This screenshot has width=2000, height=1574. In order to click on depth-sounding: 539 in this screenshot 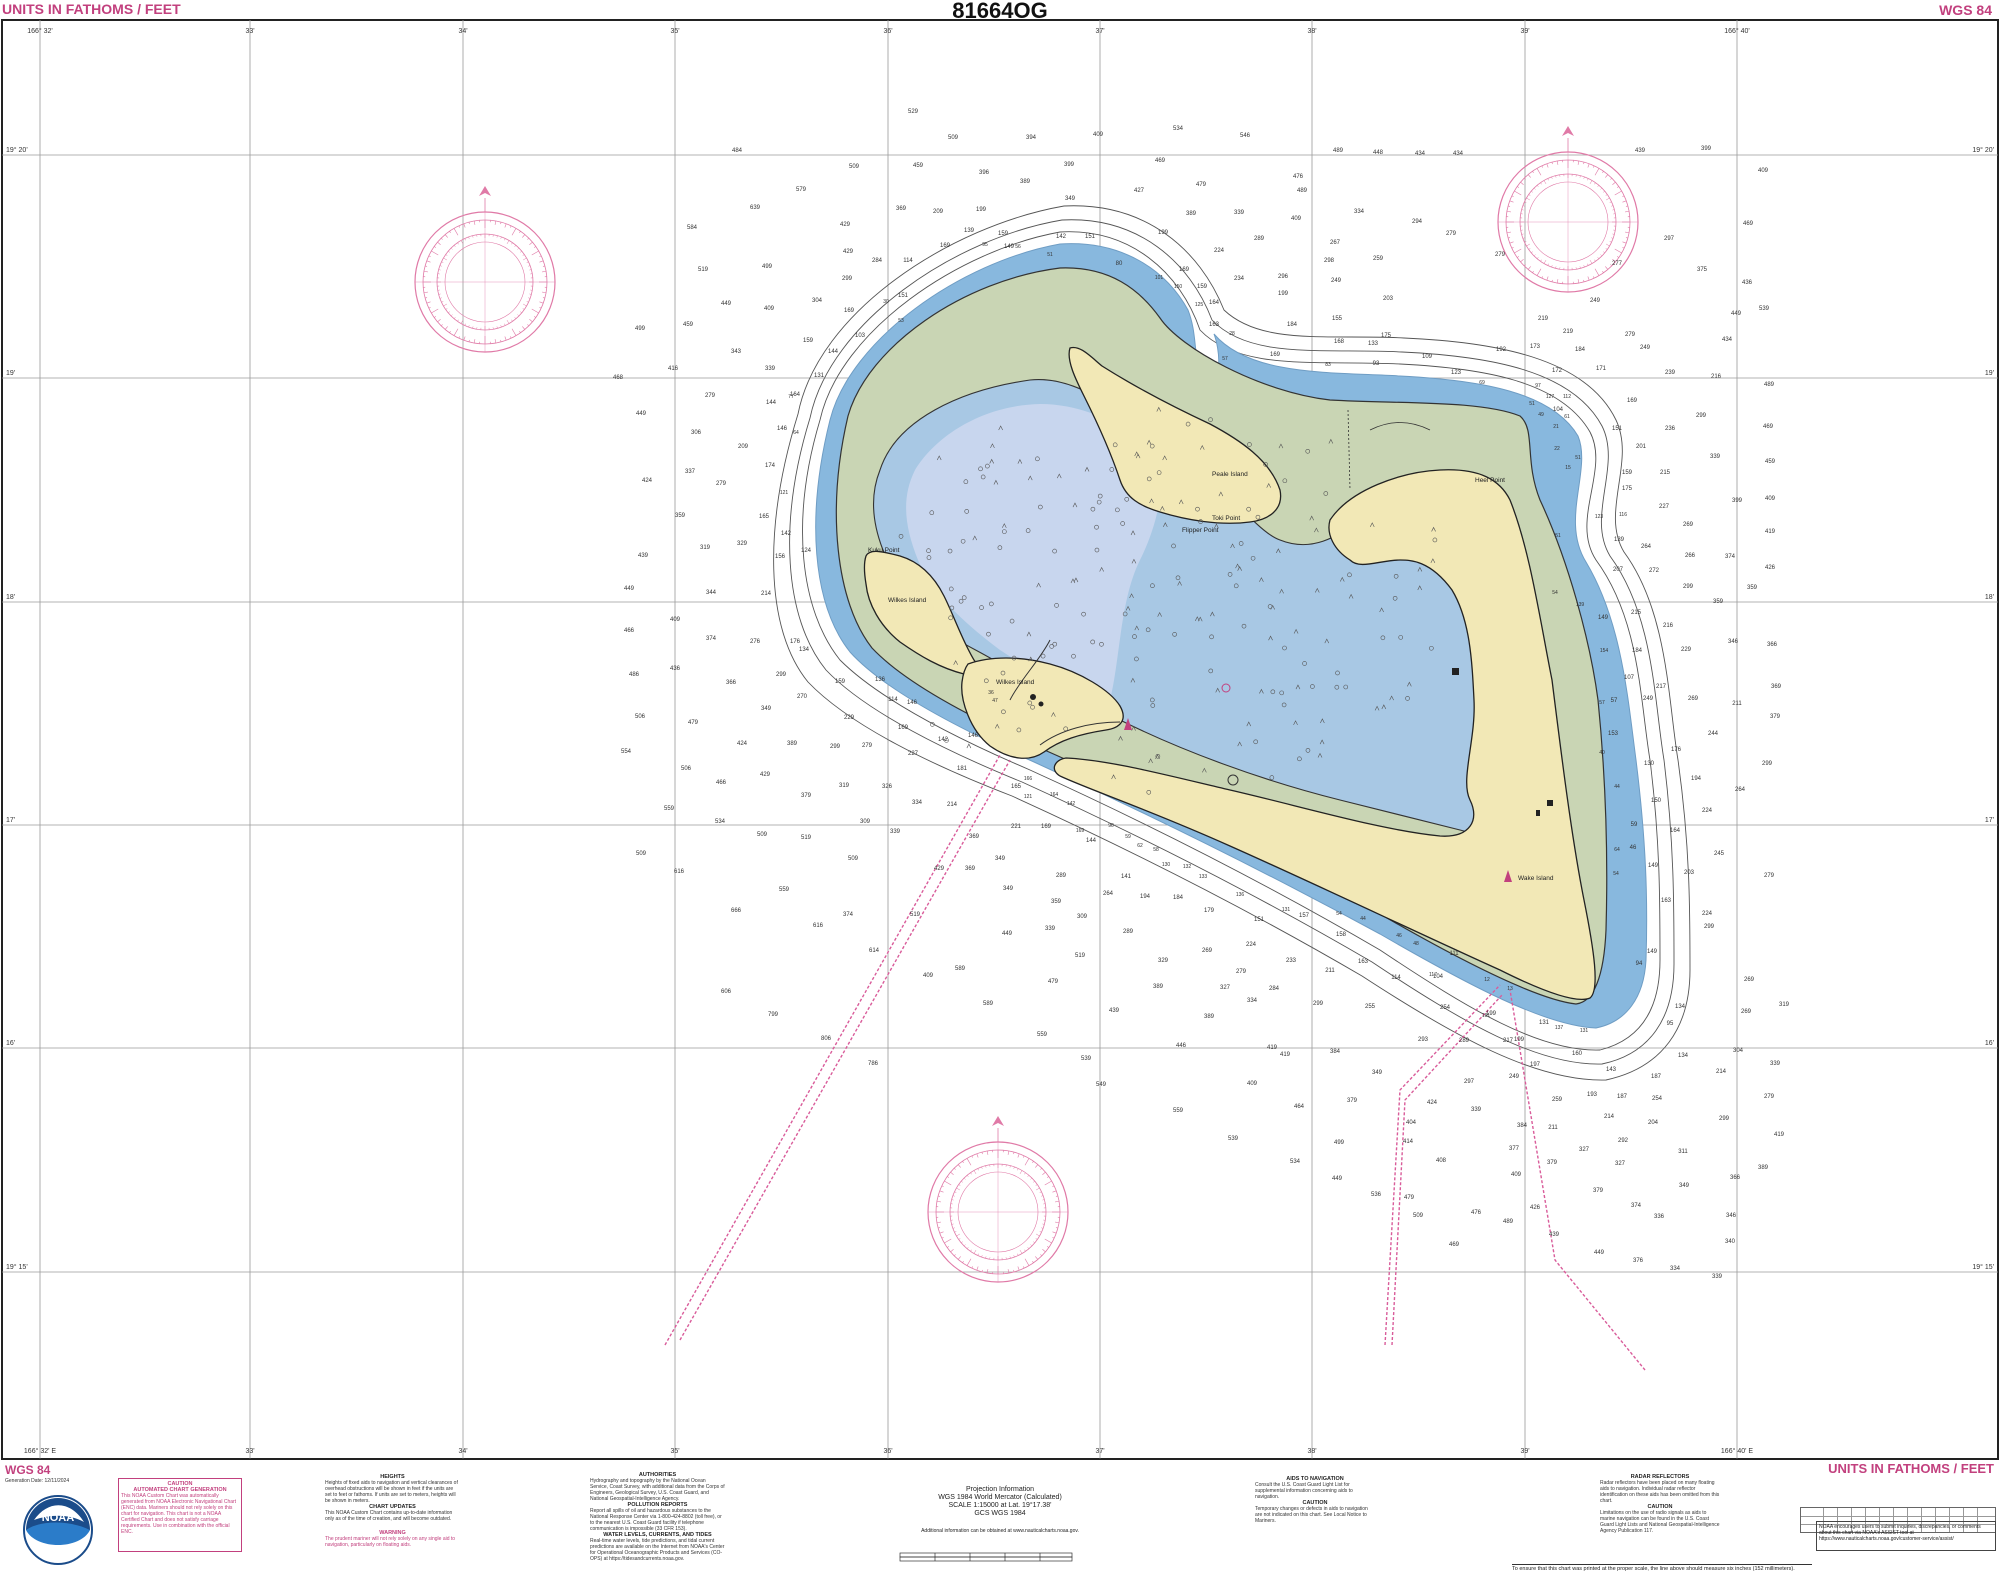, I will do `click(1764, 309)`.